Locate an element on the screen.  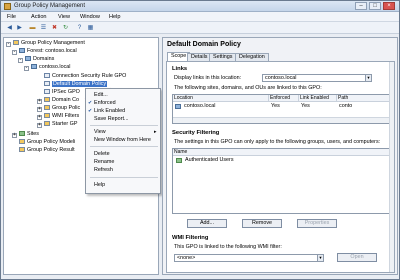
display-links-value: contoso.local is located at coordinates (281, 78).